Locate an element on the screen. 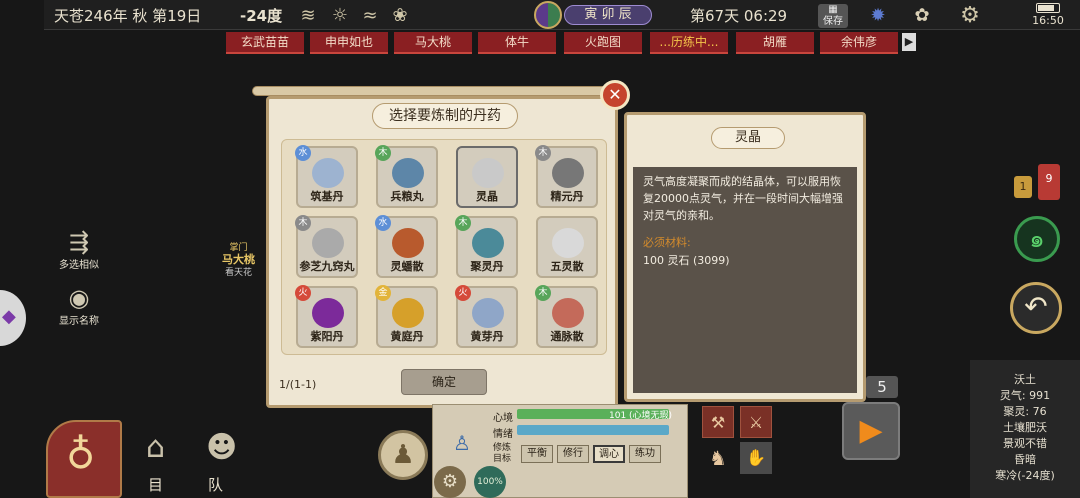 This screenshot has height=498, width=1080. pill-slot: 火紫阳丹 is located at coordinates (326, 316).